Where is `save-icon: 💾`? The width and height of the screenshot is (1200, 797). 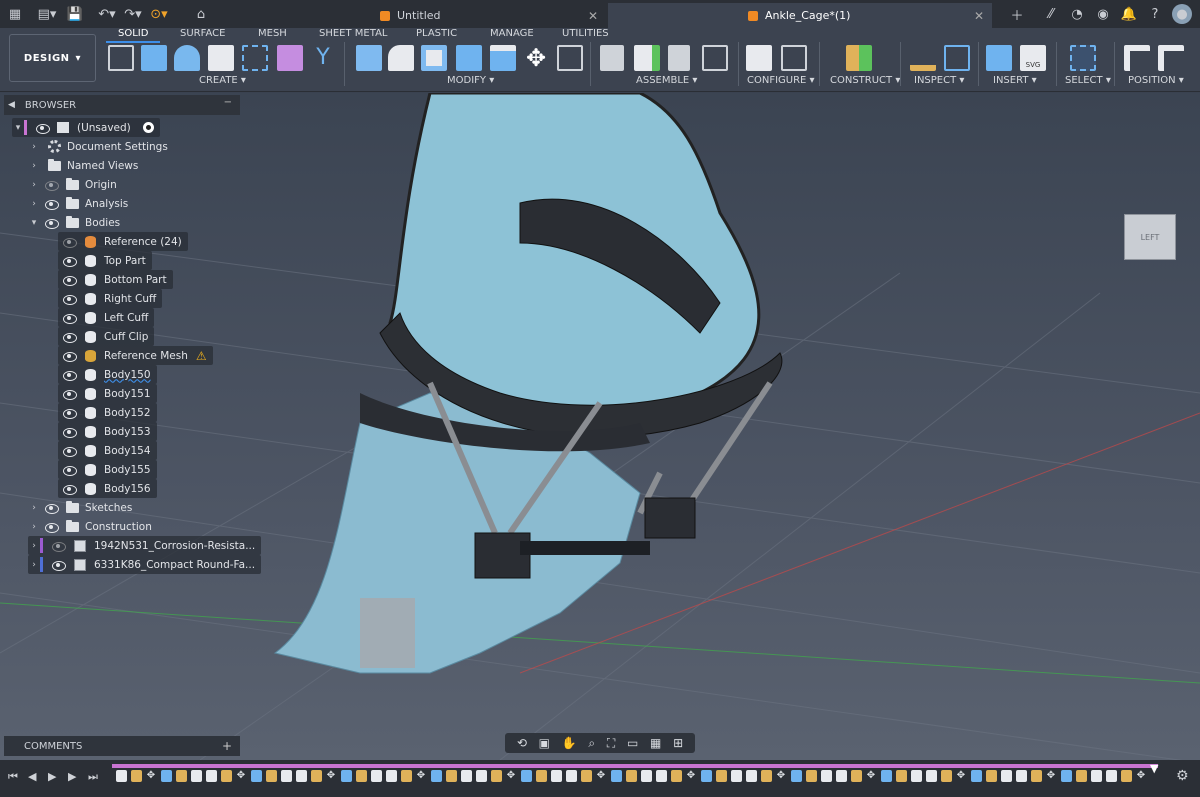 save-icon: 💾 is located at coordinates (75, 14).